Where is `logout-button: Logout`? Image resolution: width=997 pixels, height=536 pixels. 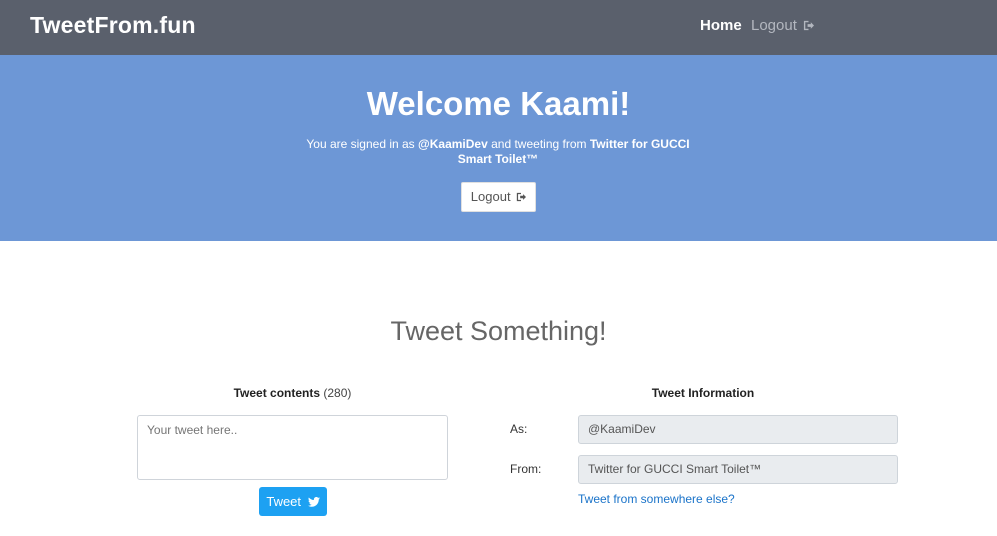 logout-button: Logout is located at coordinates (498, 197).